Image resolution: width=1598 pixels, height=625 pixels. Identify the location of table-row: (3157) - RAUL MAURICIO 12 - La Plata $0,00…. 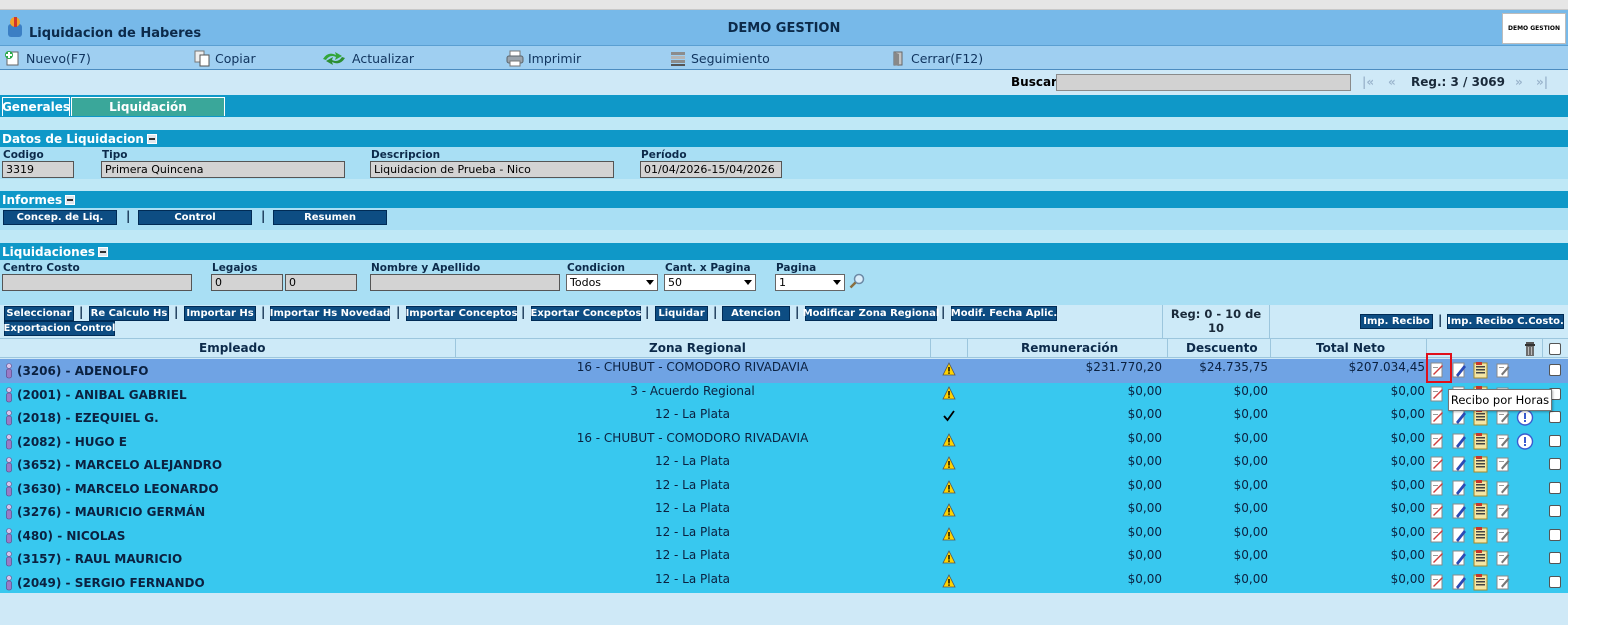
(784, 559).